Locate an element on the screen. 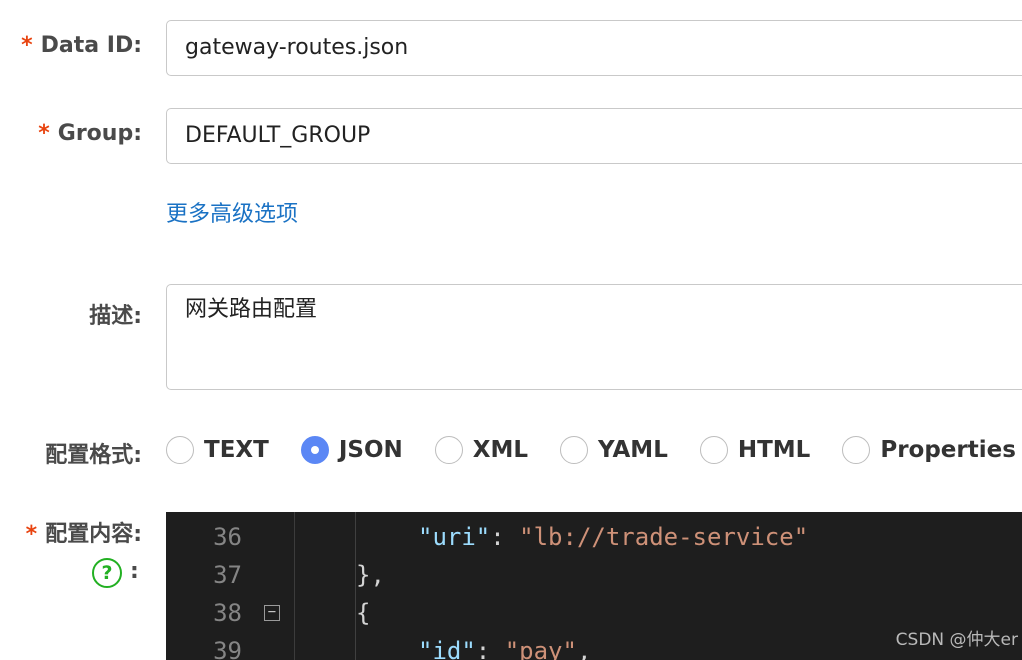 This screenshot has width=1022, height=660. format-option-json: JSON is located at coordinates (351, 450).